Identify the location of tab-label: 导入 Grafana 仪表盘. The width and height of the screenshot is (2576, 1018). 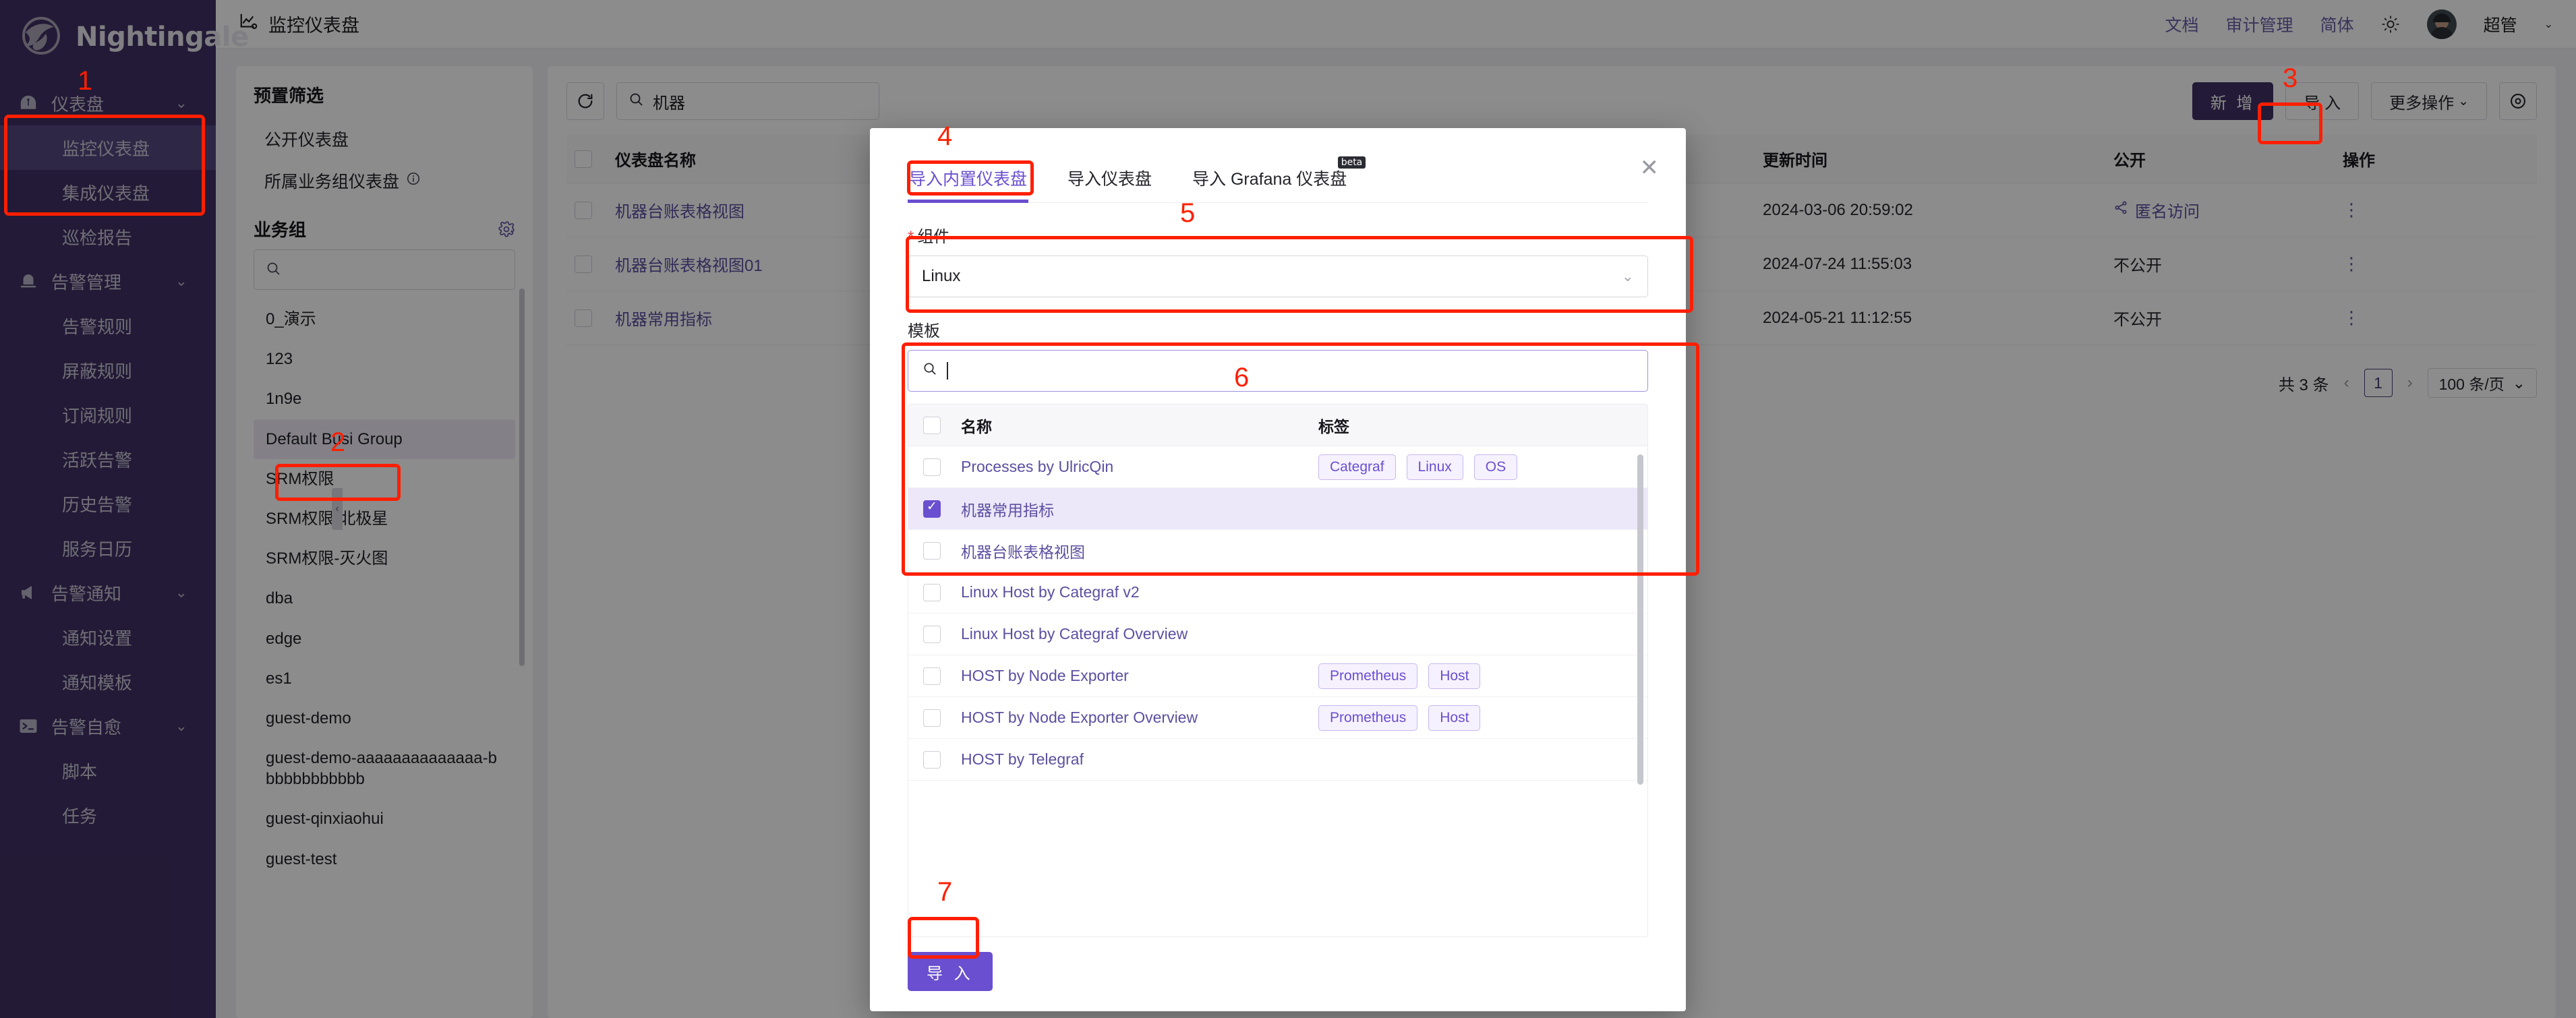
(1269, 179).